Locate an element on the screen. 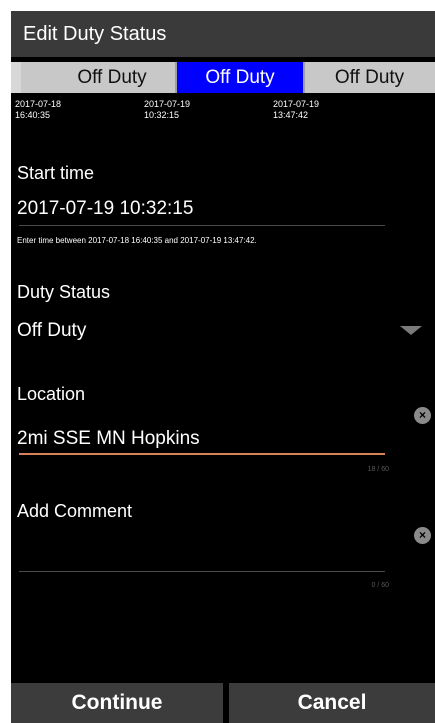  location-input: 2mi SSE MN Hopkins is located at coordinates (108, 439).